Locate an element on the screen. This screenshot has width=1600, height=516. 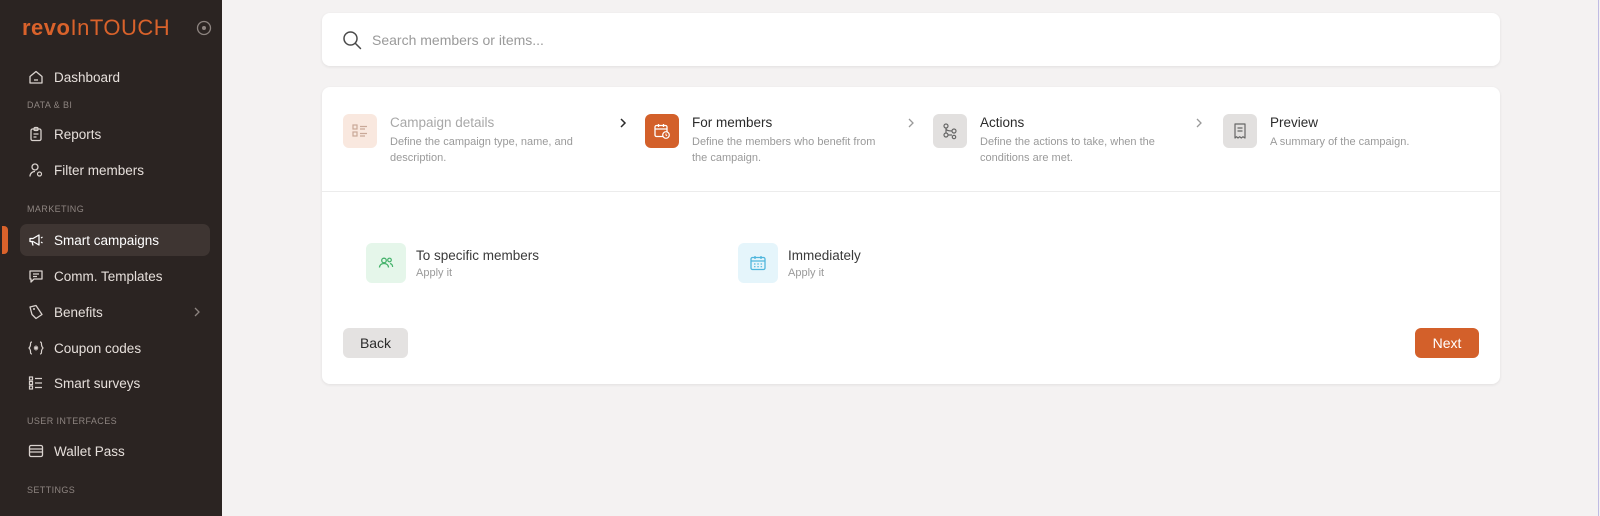
window-edge is located at coordinates (1598, 258).